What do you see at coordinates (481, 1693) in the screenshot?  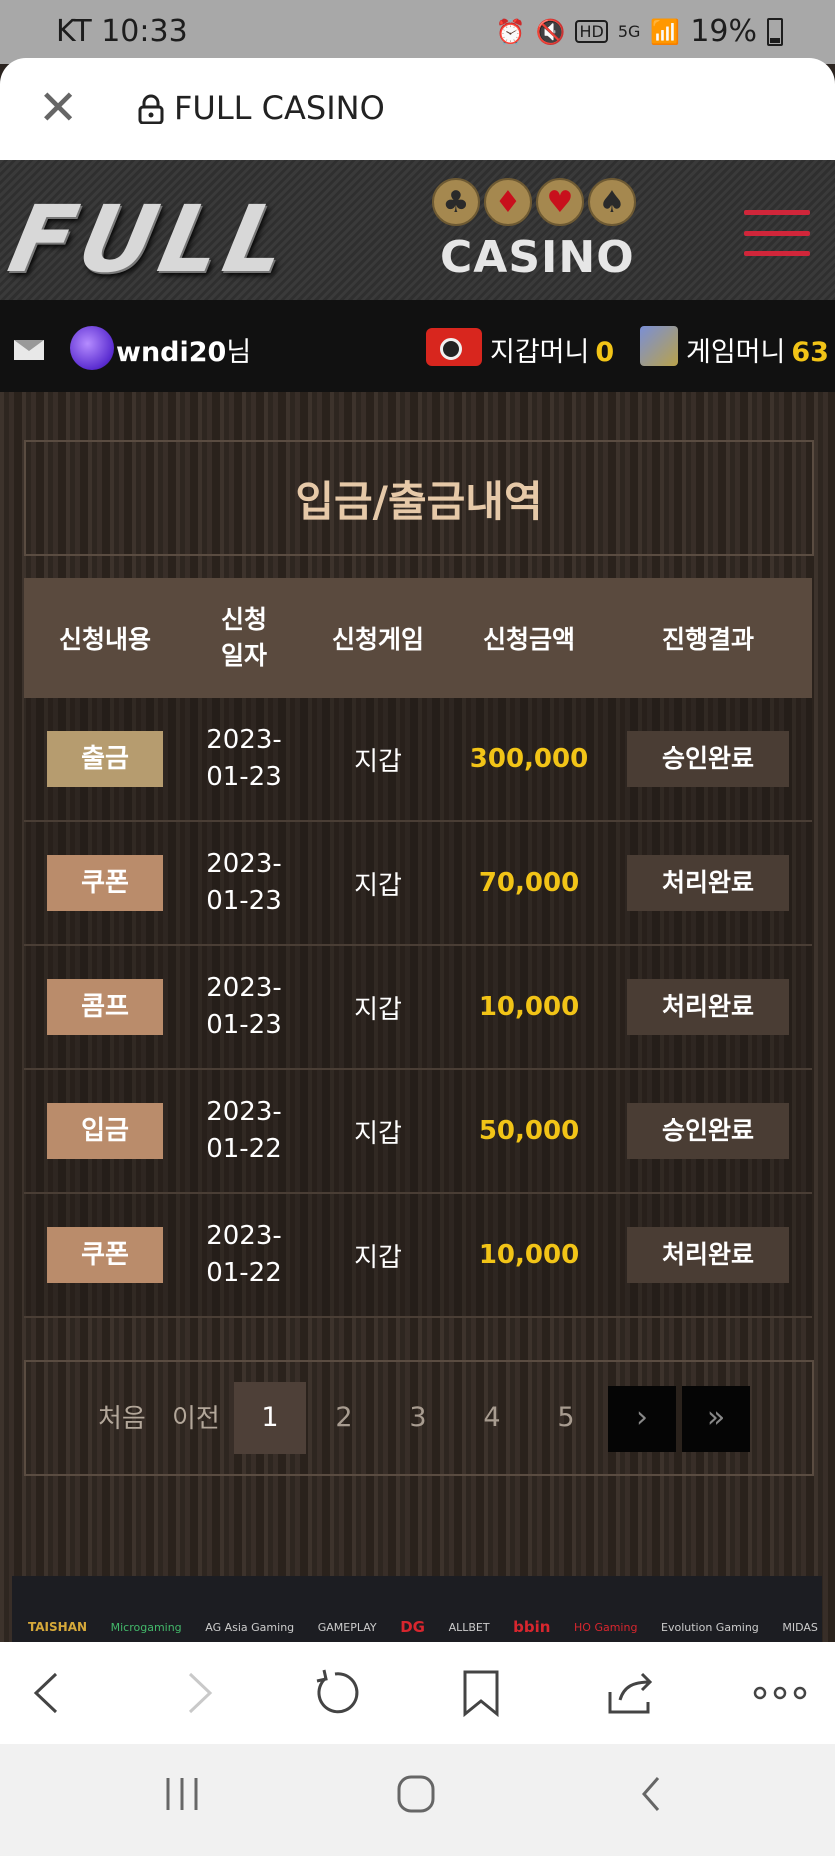 I see `bookmark-icon` at bounding box center [481, 1693].